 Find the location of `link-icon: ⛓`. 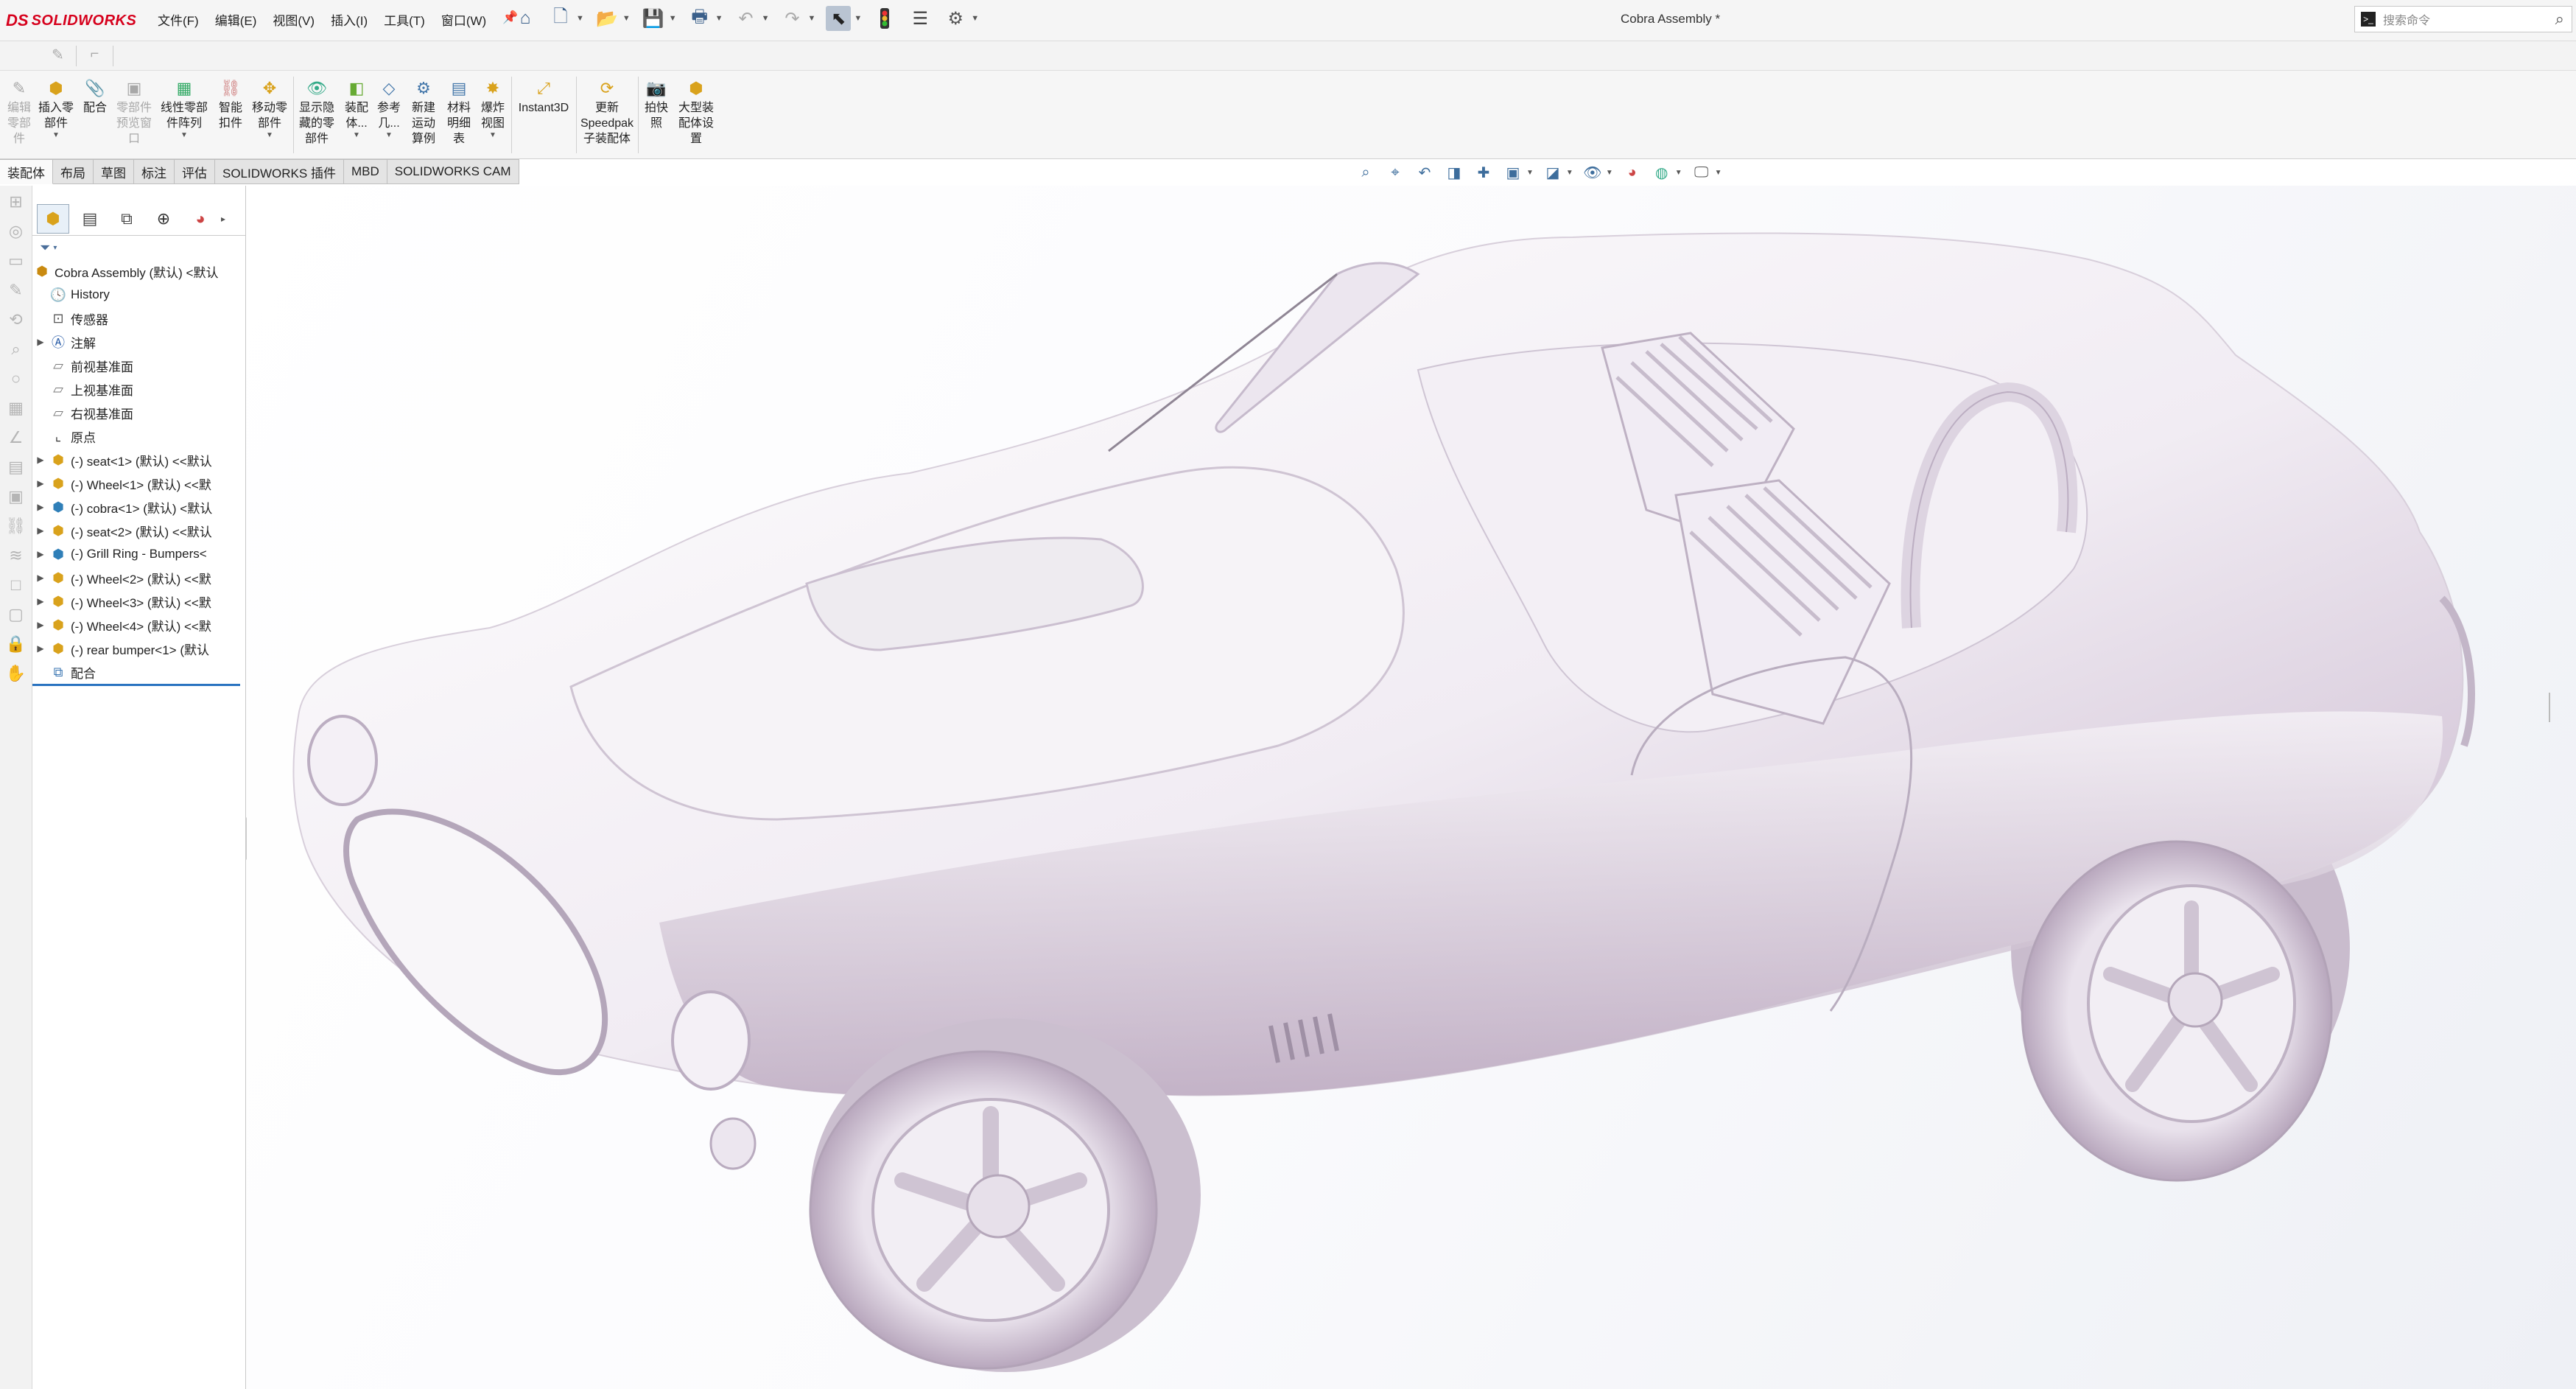

link-icon: ⛓ is located at coordinates (16, 527).